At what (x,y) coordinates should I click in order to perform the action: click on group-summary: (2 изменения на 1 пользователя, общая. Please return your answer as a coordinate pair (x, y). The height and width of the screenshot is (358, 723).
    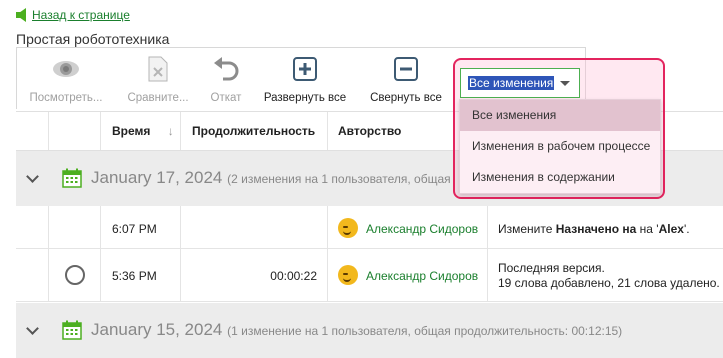
    Looking at the image, I should click on (339, 179).